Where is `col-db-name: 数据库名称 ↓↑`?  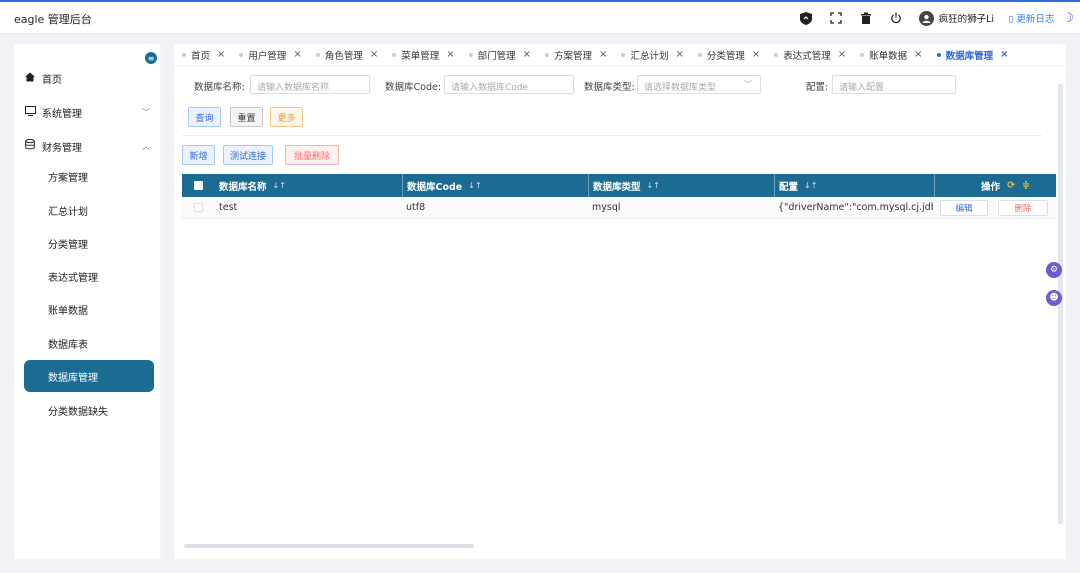
col-db-name: 数据库名称 ↓↑ is located at coordinates (252, 185).